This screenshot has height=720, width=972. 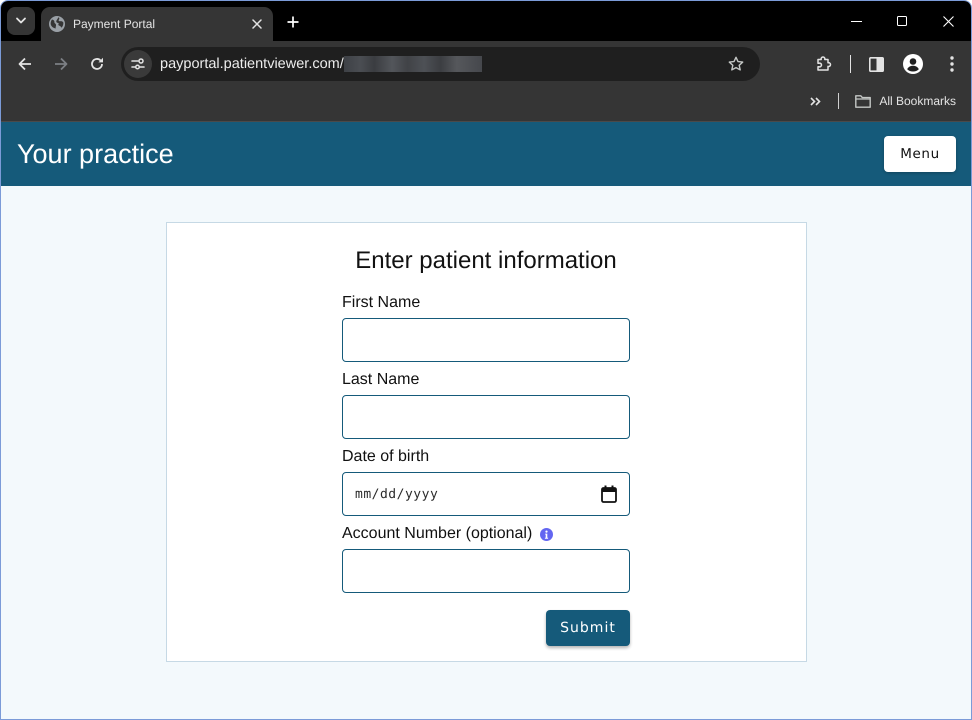 I want to click on form-title: Enter patient information, so click(x=486, y=261).